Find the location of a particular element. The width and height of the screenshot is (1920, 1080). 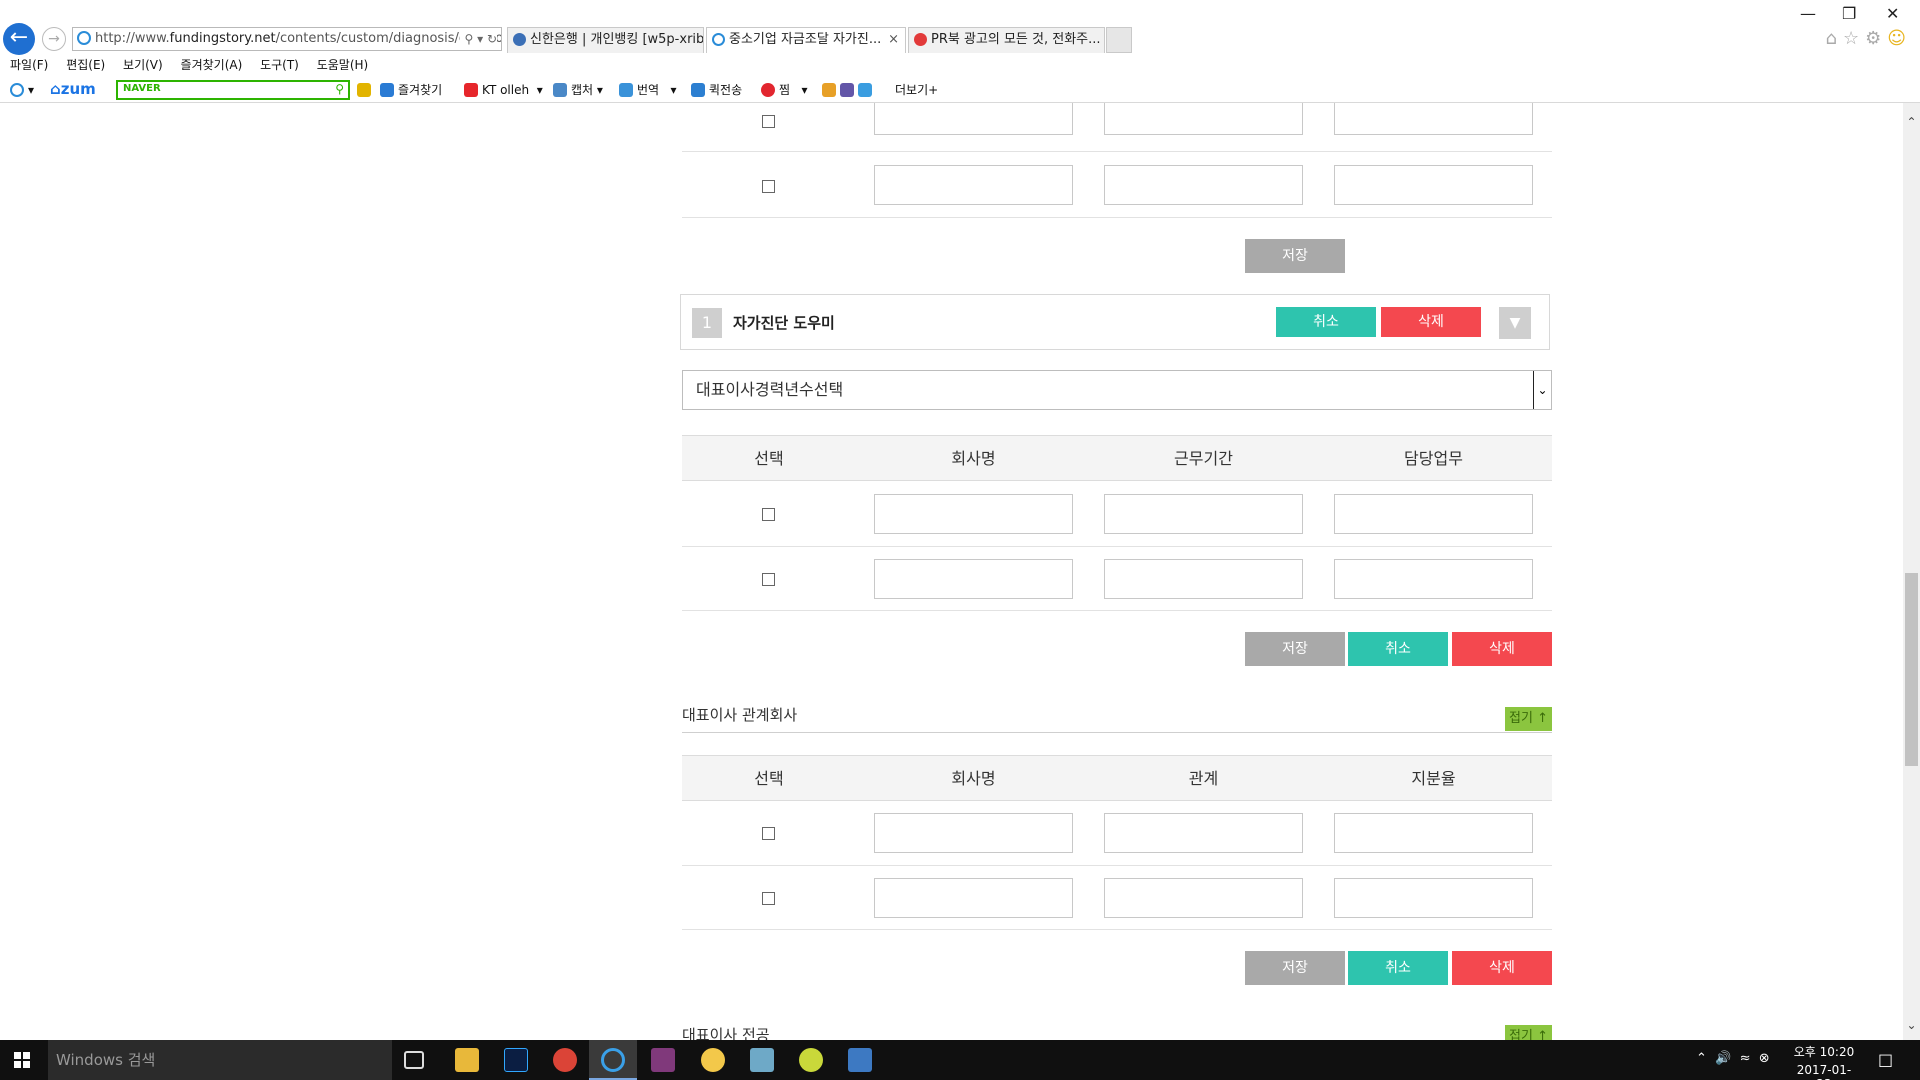

gear-icon: ⚙ is located at coordinates (1876, 38).